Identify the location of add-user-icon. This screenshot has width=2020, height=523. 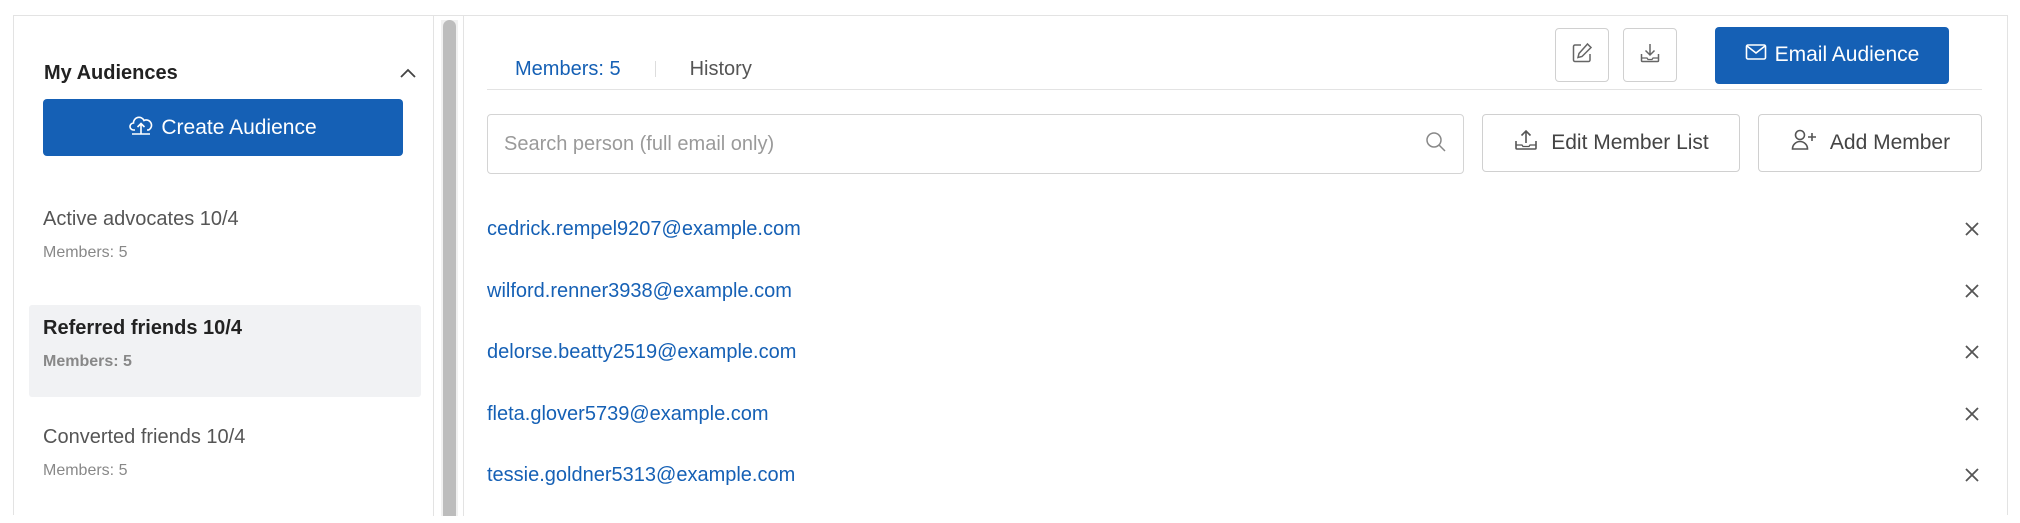
(1804, 143).